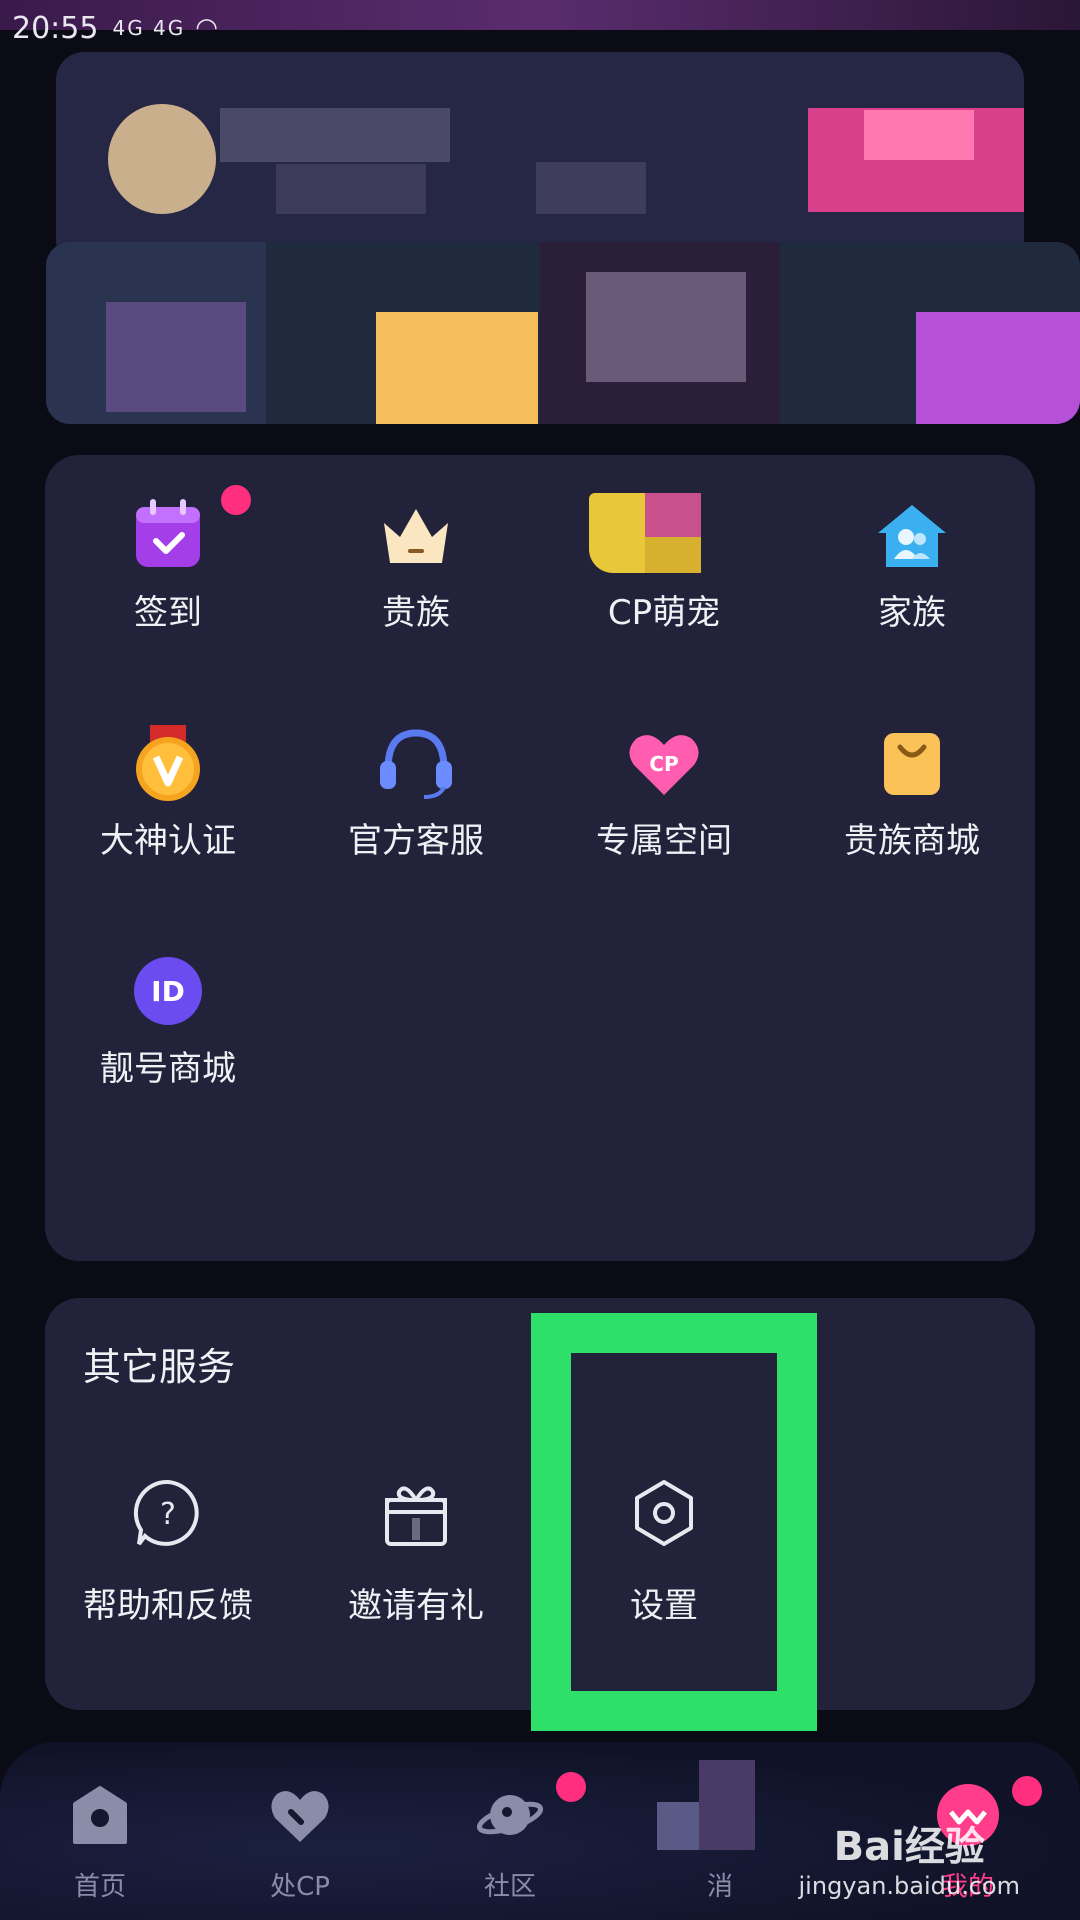 This screenshot has height=1920, width=1080. I want to click on profile-card-blurred, so click(540, 160).